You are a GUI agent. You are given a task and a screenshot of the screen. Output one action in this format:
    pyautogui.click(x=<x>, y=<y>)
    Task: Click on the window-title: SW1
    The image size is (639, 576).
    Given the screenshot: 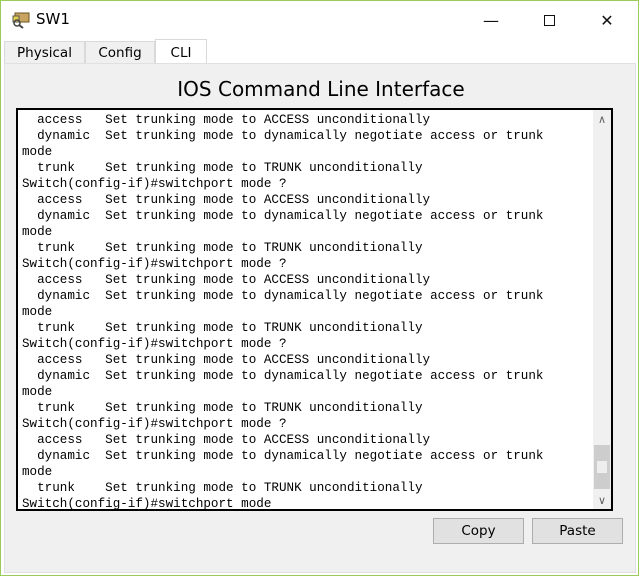 What is the action you would take?
    pyautogui.click(x=53, y=19)
    